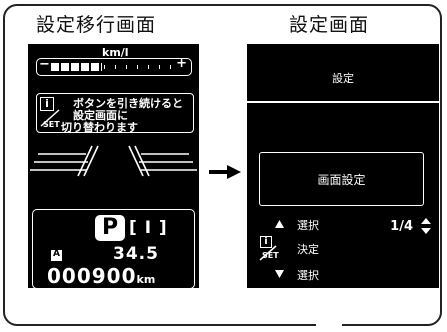 This screenshot has width=447, height=332. I want to click on odometer: 000900km, so click(101, 276).